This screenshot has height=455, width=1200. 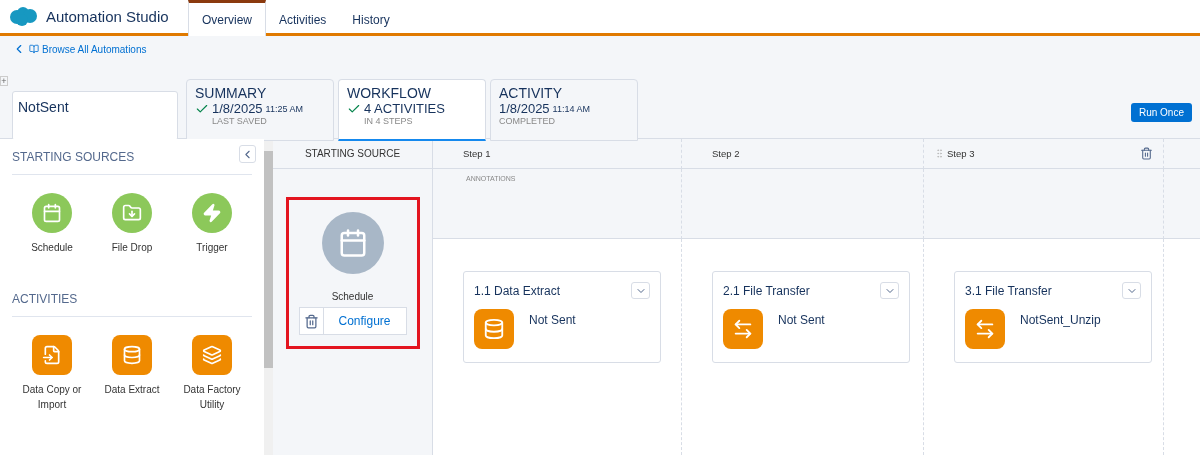 I want to click on activity-card: 1.1 Data Extract Not Sent, so click(x=562, y=317).